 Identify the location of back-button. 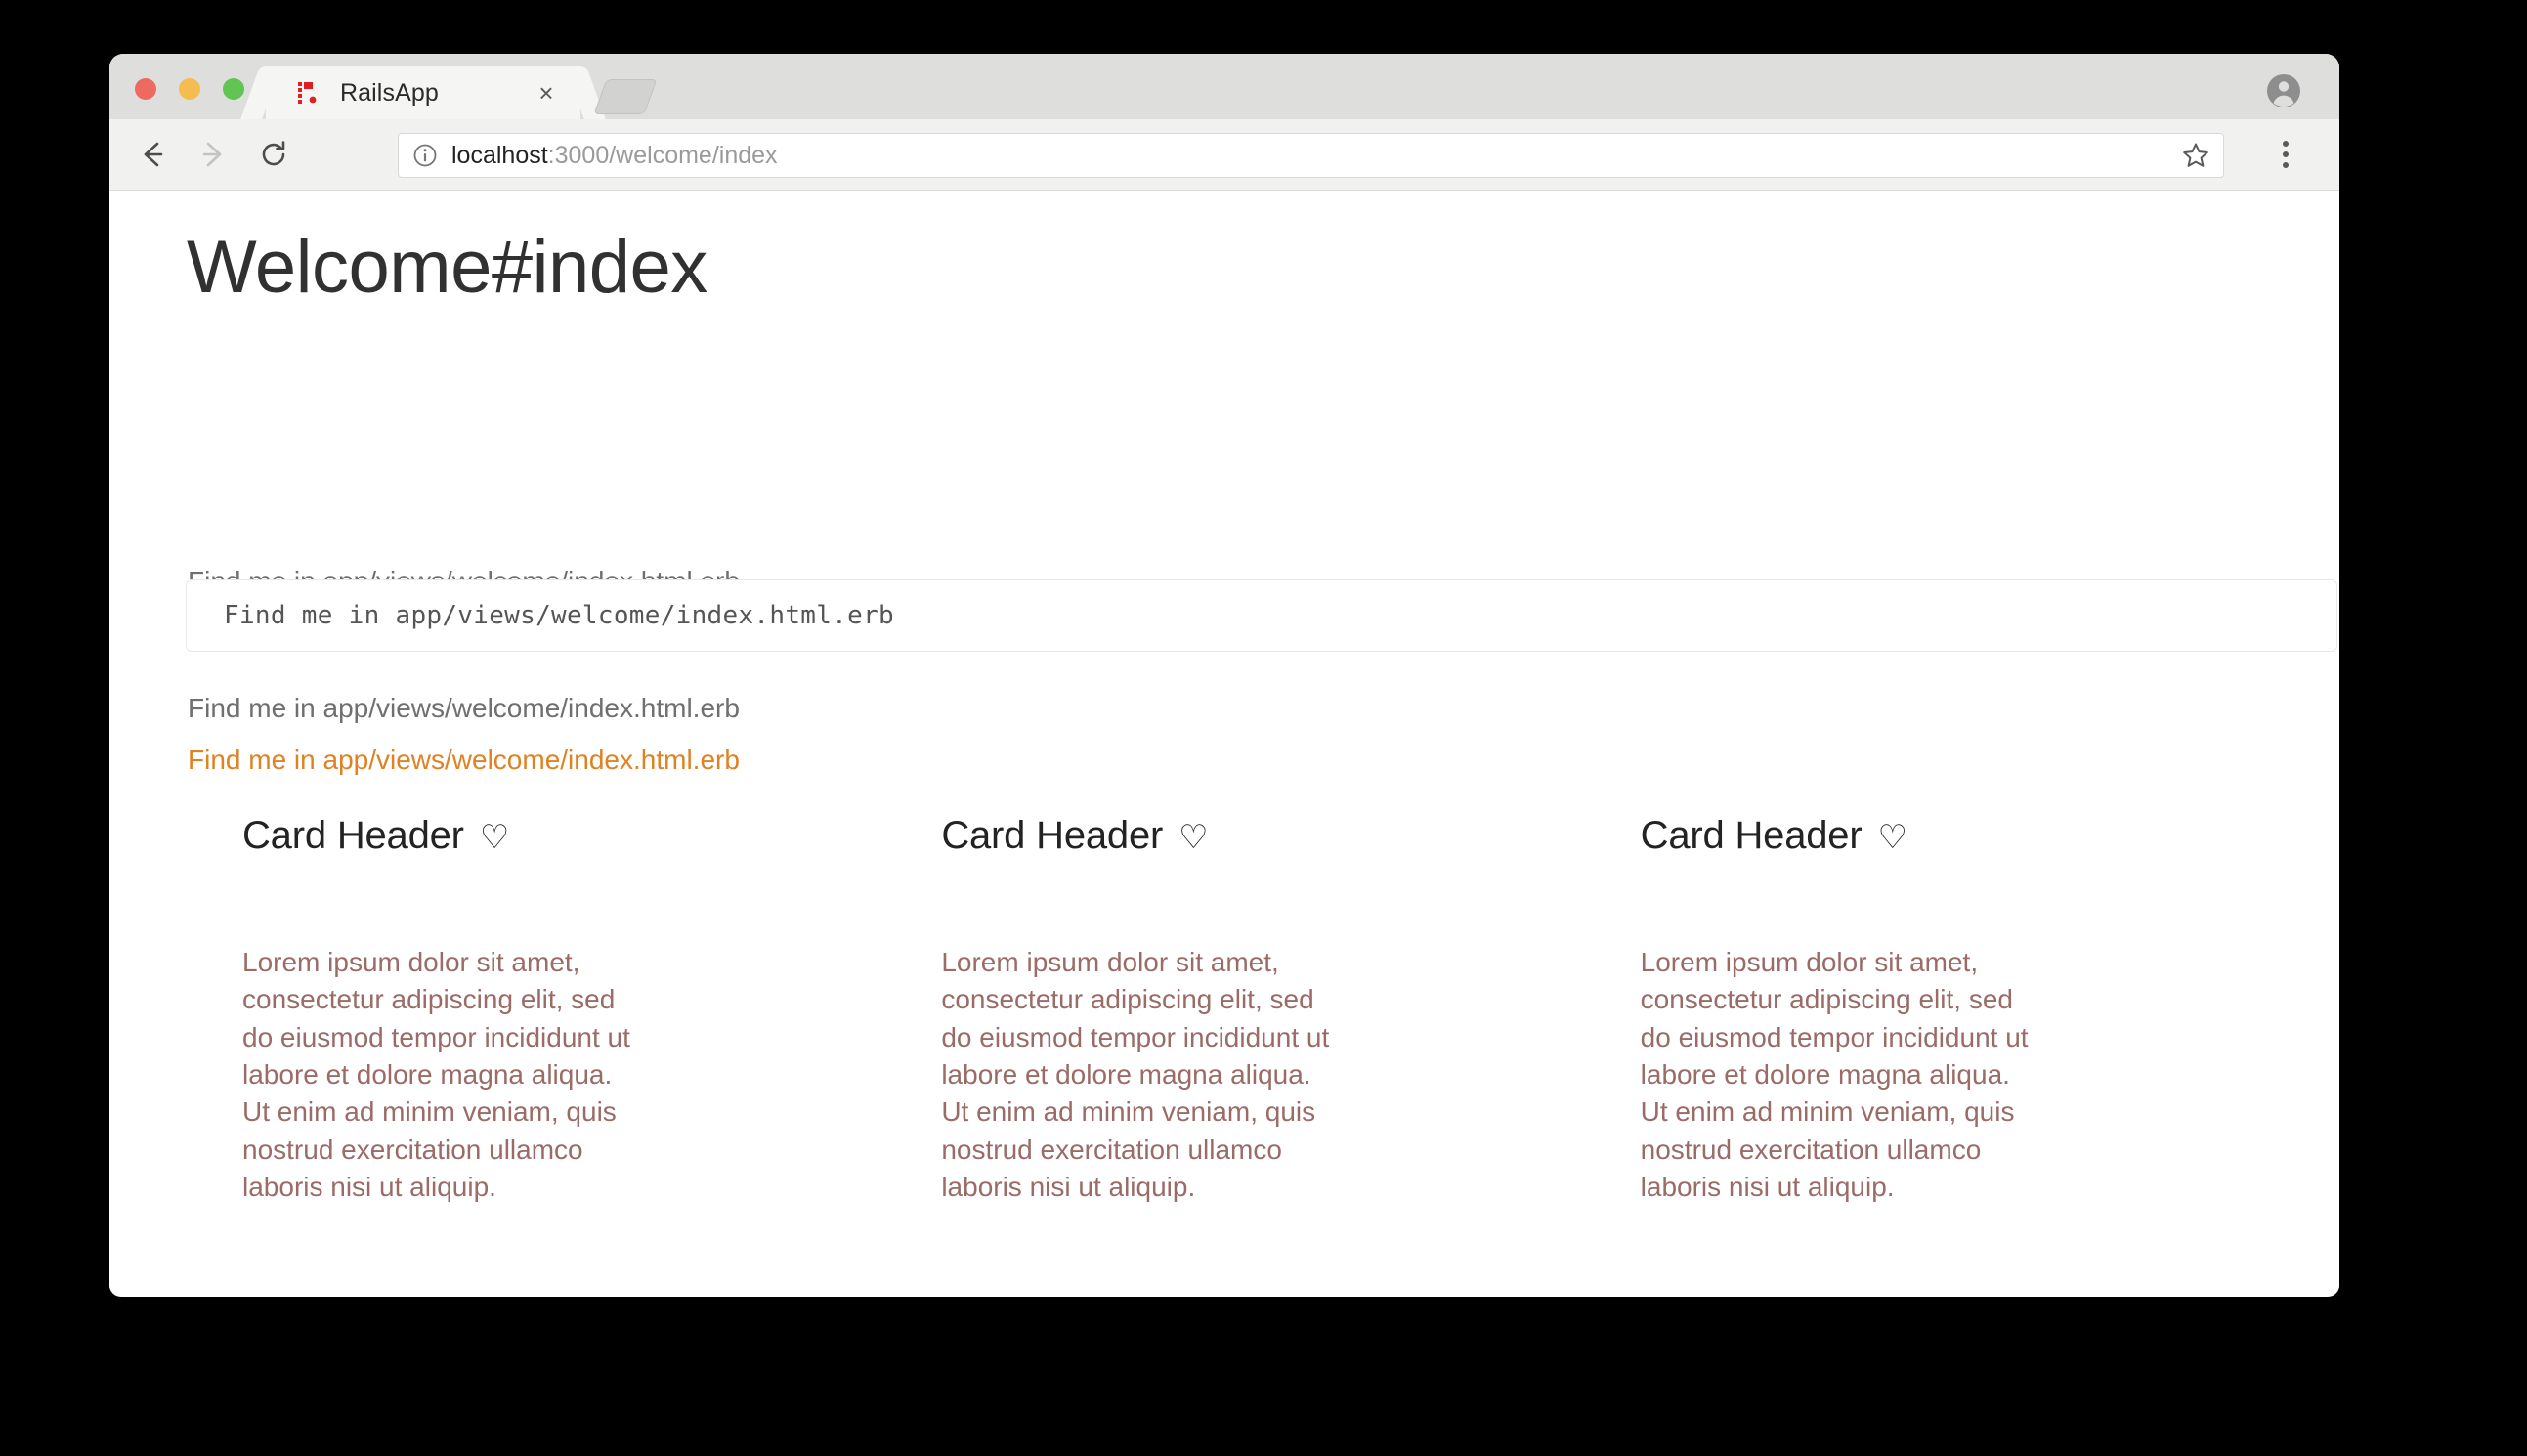
(152, 154).